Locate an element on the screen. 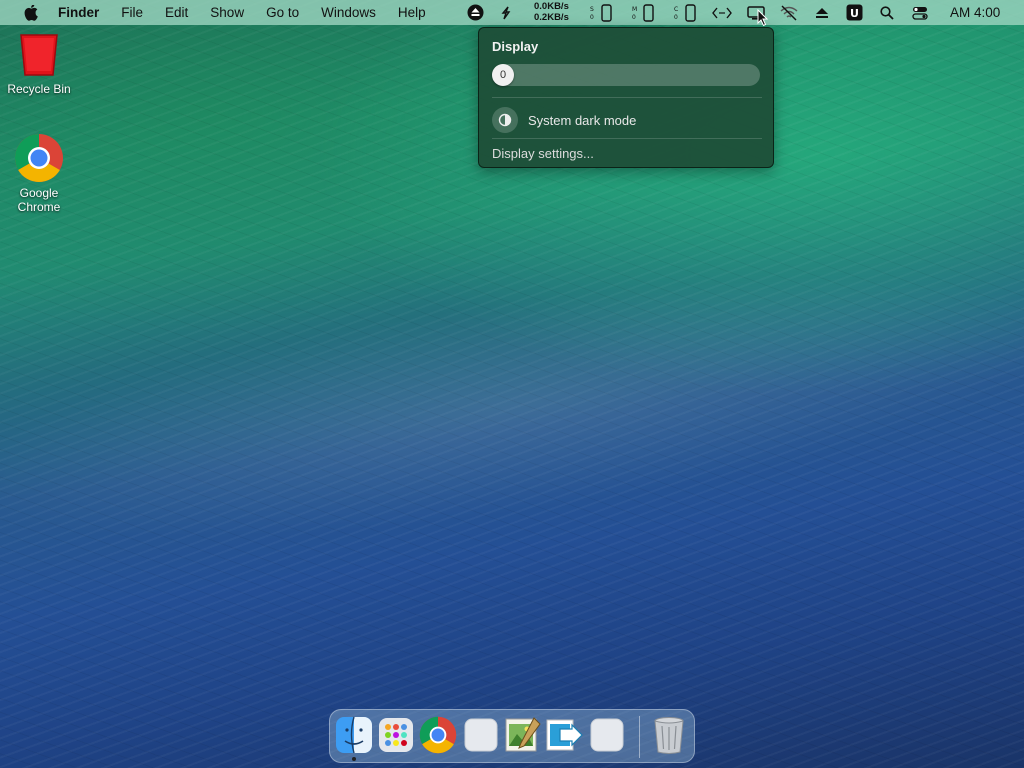 Image resolution: width=1024 pixels, height=768 pixels. svg-text: U is located at coordinates (854, 13).